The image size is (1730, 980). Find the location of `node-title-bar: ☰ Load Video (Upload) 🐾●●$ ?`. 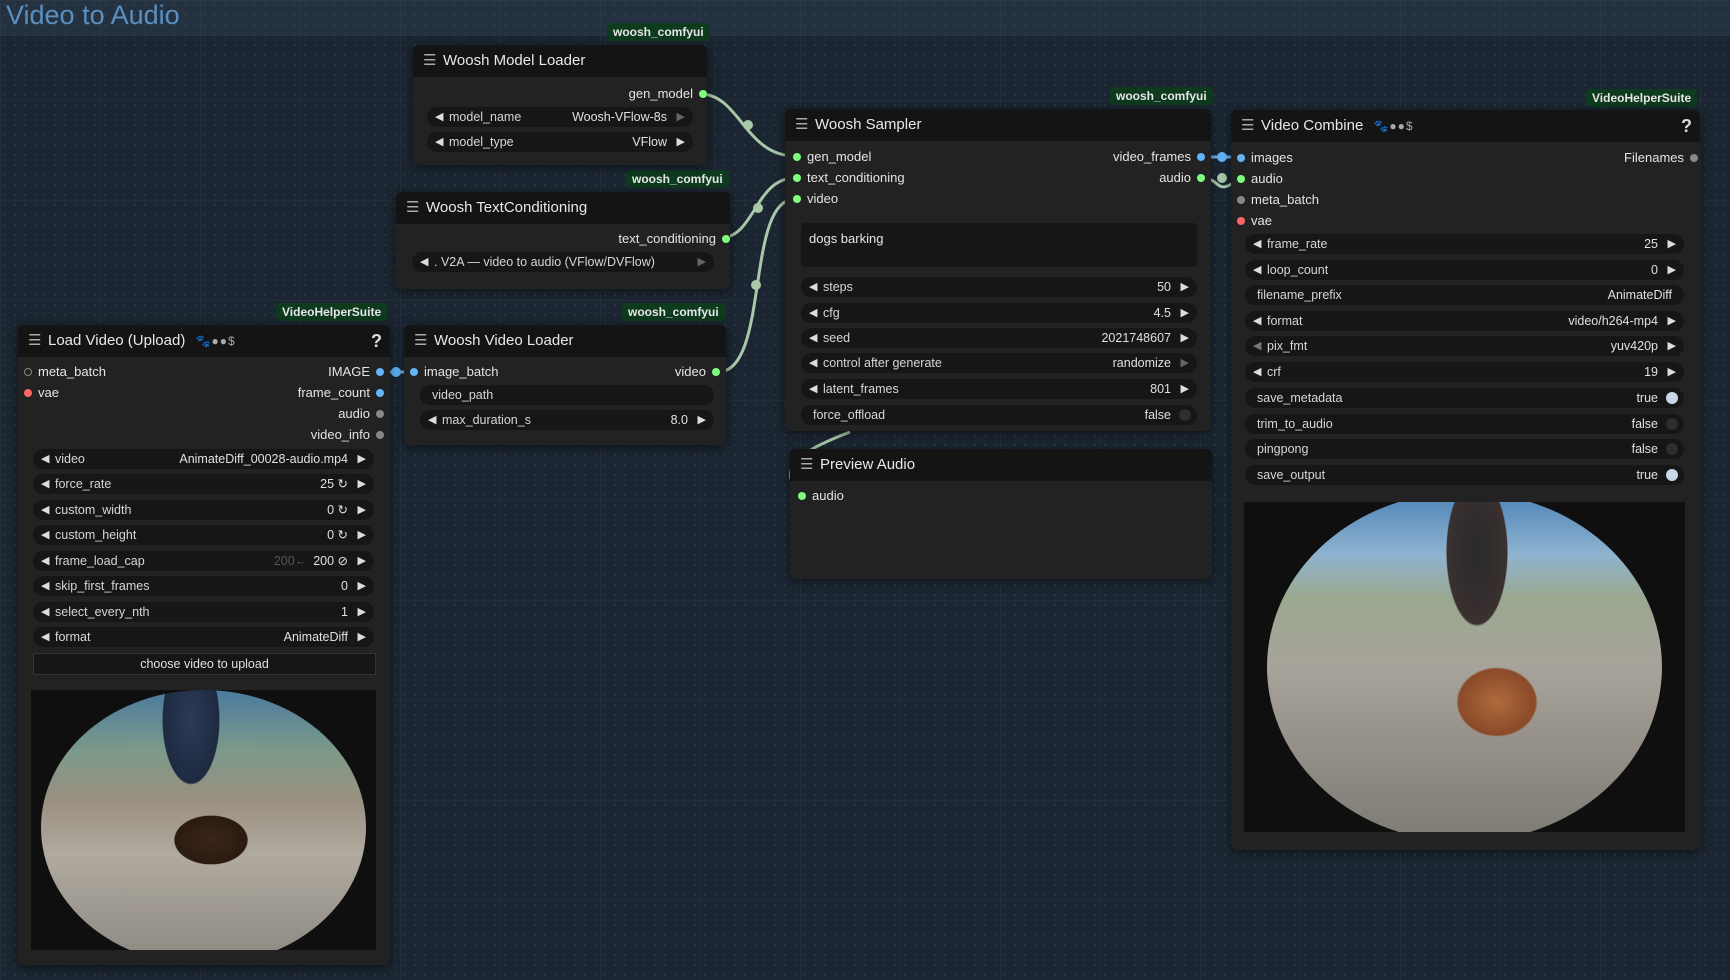

node-title-bar: ☰ Load Video (Upload) 🐾●●$ ? is located at coordinates (204, 341).